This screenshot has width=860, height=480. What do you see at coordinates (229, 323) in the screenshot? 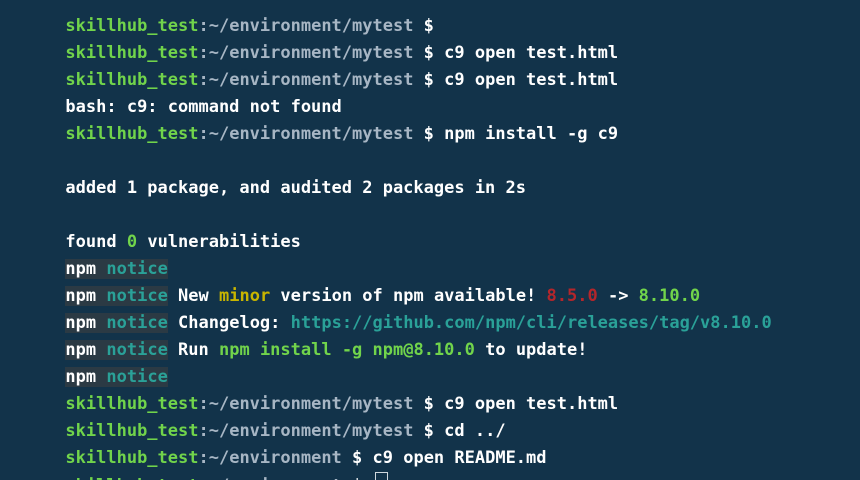
I see `changelog-label: Changelog:` at bounding box center [229, 323].